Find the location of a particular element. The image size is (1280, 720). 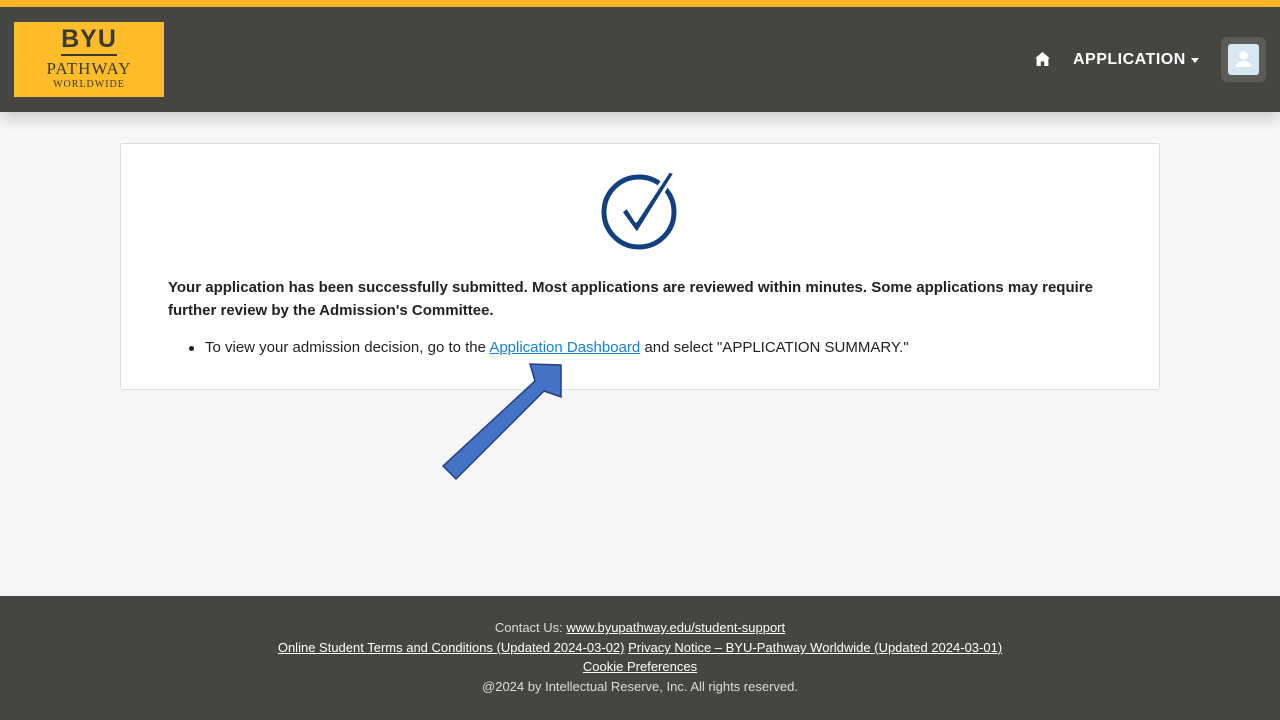

logo-line-worldwide: WORLDWIDE is located at coordinates (89, 84).